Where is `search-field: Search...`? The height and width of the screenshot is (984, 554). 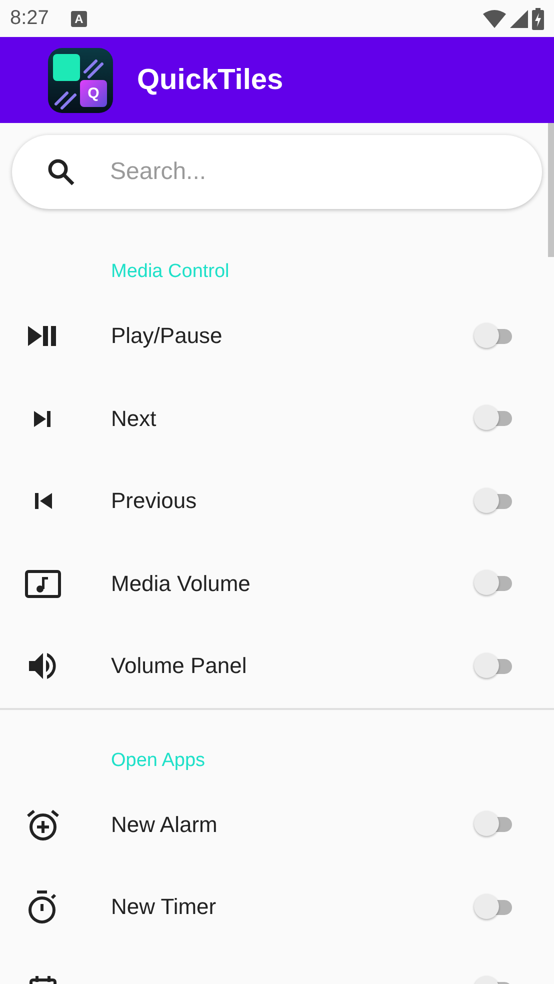 search-field: Search... is located at coordinates (277, 172).